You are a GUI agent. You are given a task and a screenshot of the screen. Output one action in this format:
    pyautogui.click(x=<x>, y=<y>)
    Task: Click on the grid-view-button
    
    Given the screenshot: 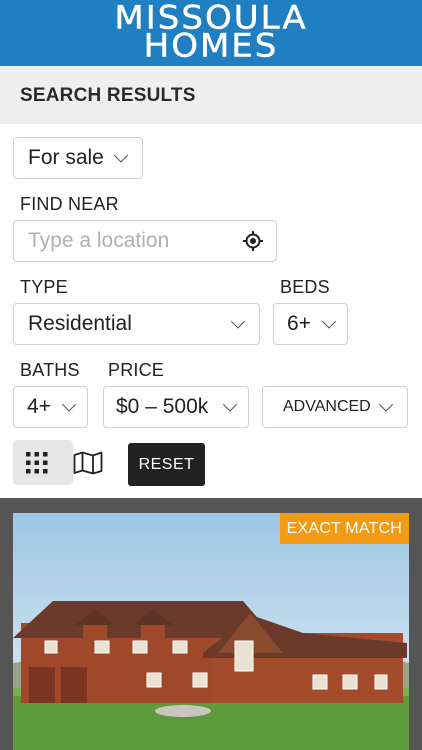 What is the action you would take?
    pyautogui.click(x=43, y=462)
    